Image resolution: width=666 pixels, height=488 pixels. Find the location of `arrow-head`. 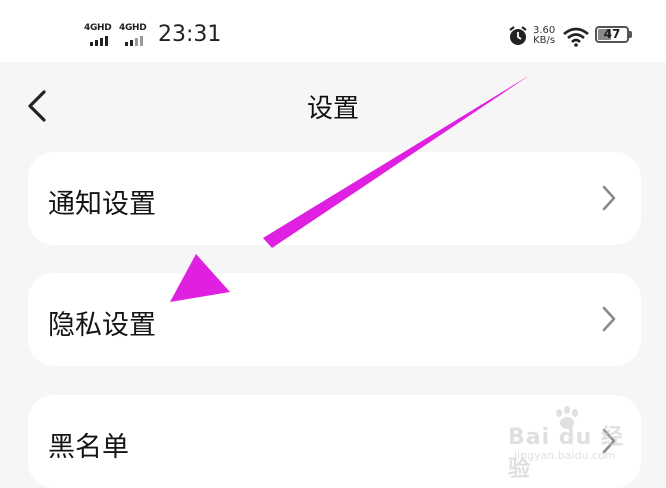

arrow-head is located at coordinates (200, 278).